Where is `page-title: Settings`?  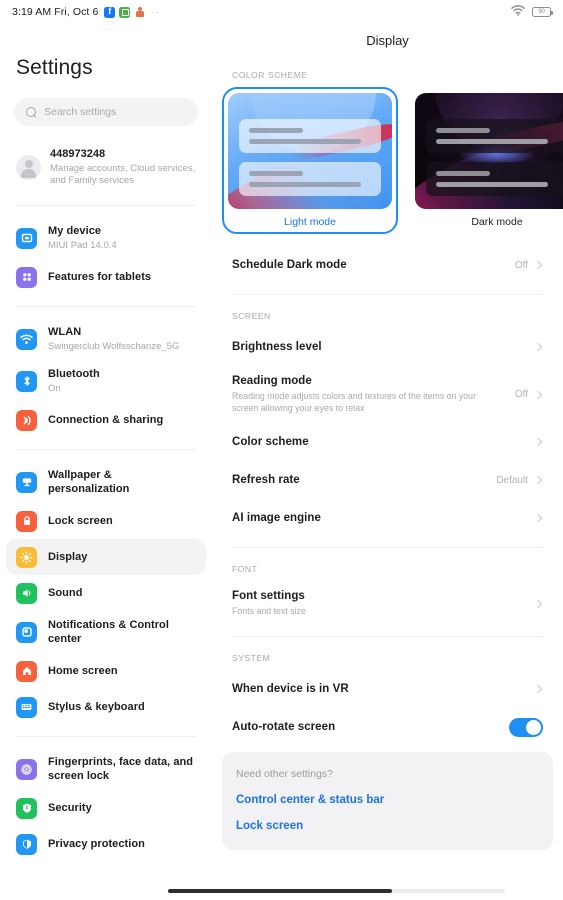
page-title: Settings is located at coordinates (54, 67).